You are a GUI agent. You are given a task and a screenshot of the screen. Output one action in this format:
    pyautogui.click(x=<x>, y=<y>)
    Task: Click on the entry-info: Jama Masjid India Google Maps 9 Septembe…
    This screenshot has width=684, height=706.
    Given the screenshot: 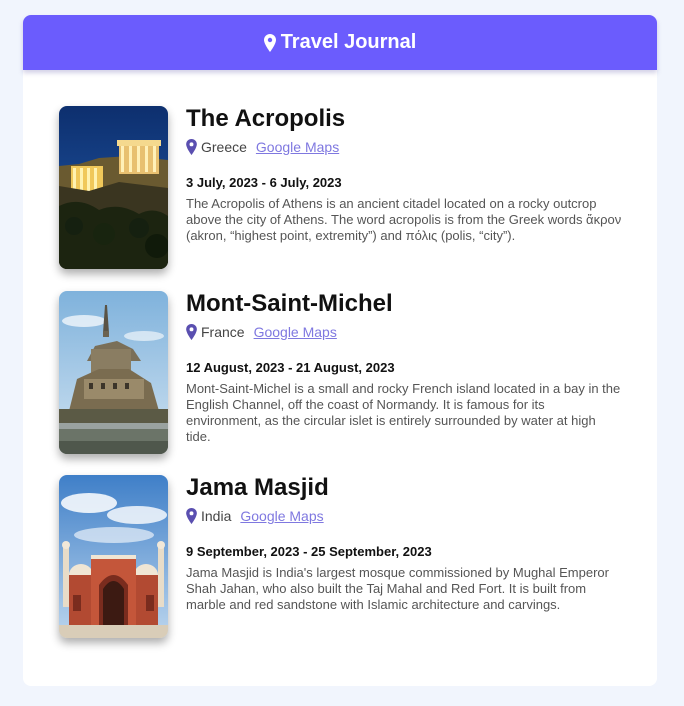 What is the action you would take?
    pyautogui.click(x=404, y=544)
    